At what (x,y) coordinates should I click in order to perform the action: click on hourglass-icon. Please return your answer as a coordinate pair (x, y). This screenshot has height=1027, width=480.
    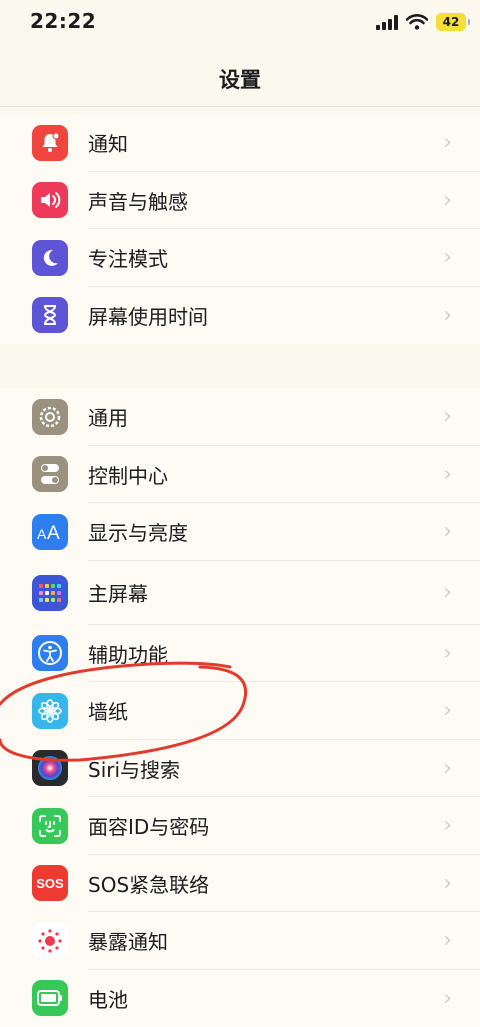
    Looking at the image, I should click on (50, 315).